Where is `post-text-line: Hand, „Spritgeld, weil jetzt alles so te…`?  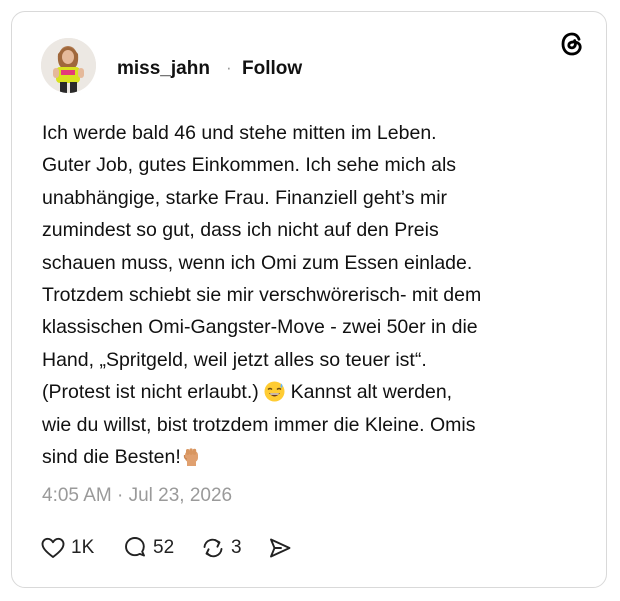
post-text-line: Hand, „Spritgeld, weil jetzt alles so te… is located at coordinates (234, 359).